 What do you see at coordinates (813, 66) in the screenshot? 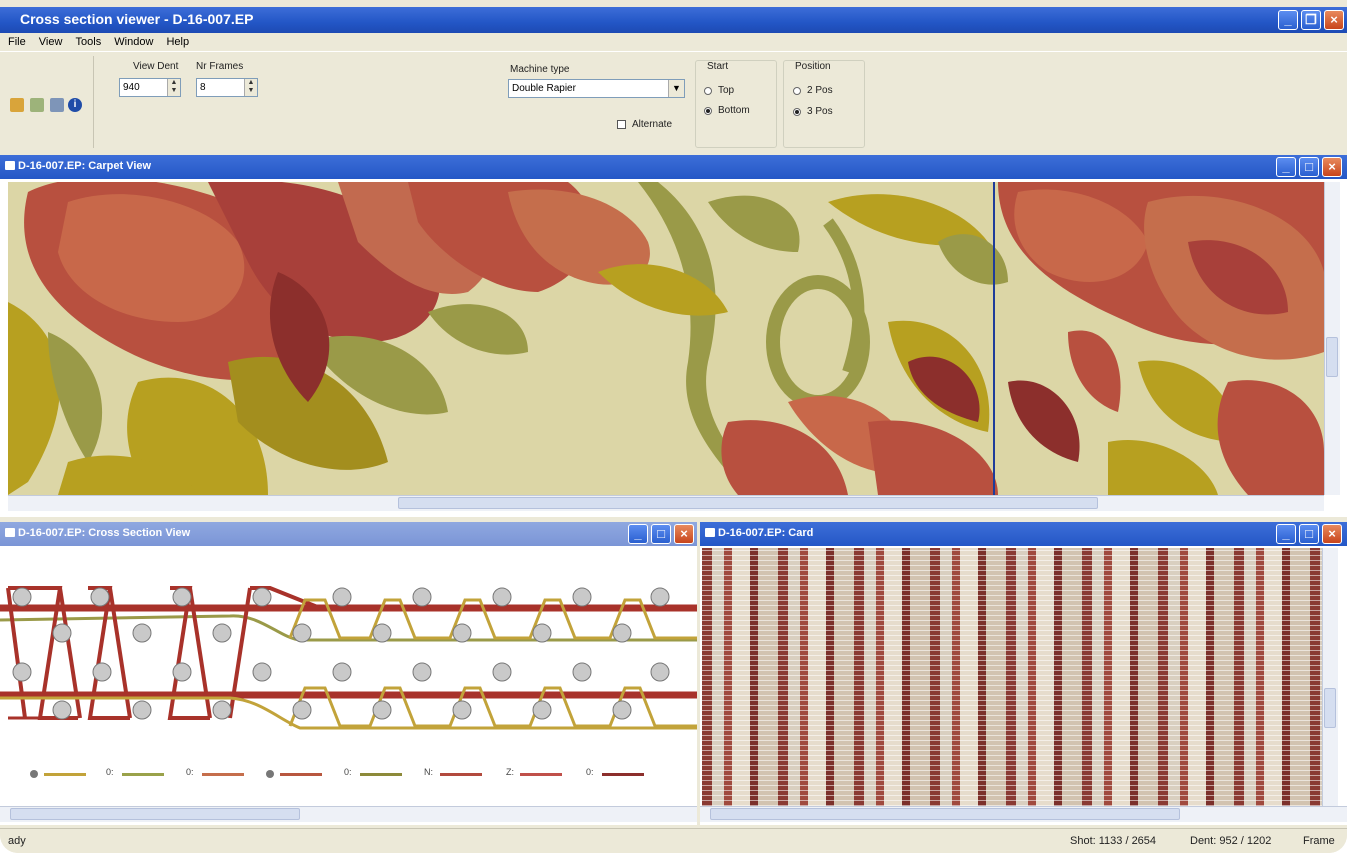
I see `position-label: Position` at bounding box center [813, 66].